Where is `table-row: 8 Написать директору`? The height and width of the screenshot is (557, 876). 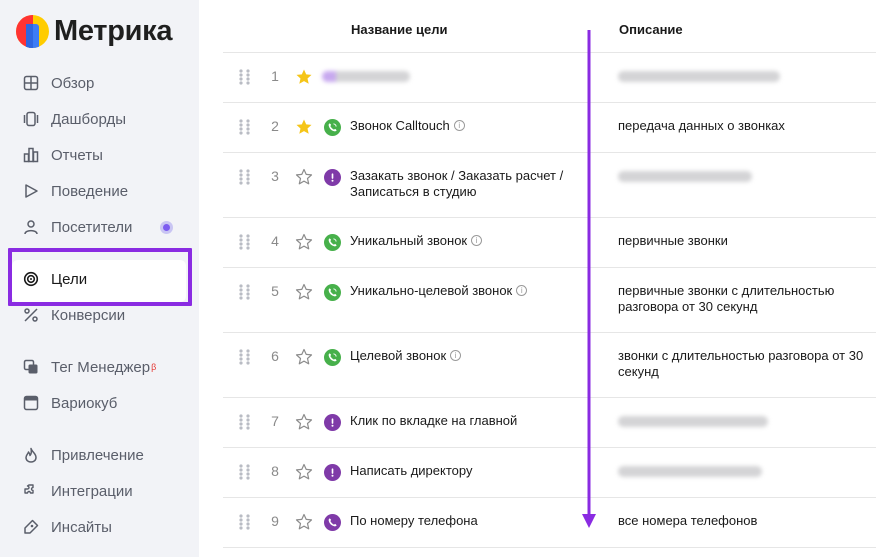
table-row: 8 Написать директору is located at coordinates (549, 473).